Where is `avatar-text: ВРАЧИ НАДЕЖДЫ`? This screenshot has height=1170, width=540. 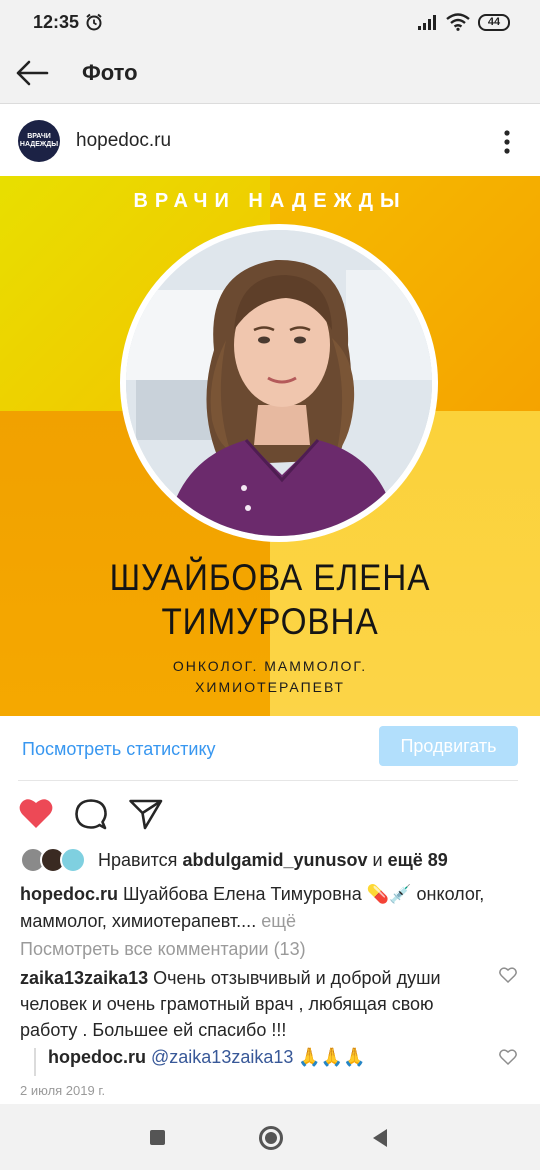 avatar-text: ВРАЧИ НАДЕЖДЫ is located at coordinates (39, 140).